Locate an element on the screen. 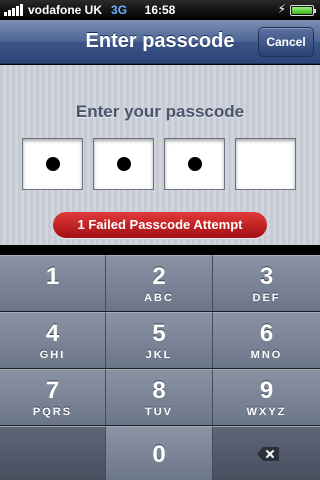  key-0: 0 is located at coordinates (159, 453).